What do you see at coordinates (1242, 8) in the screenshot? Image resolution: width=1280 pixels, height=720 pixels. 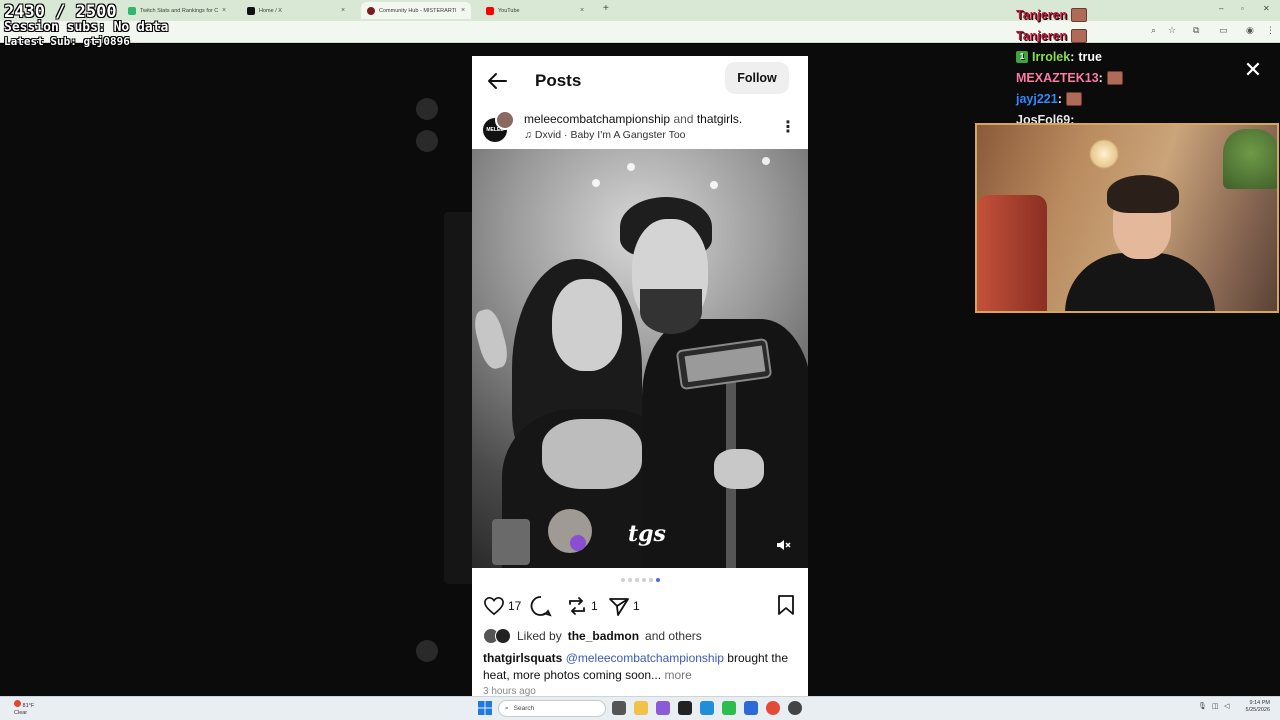 I see `maximize-icon: ▫` at bounding box center [1242, 8].